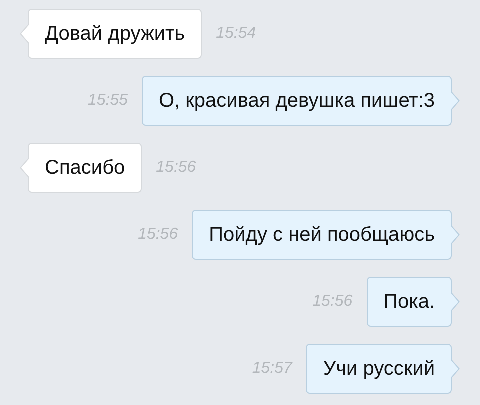  What do you see at coordinates (85, 168) in the screenshot?
I see `message-bubble: Спасибо` at bounding box center [85, 168].